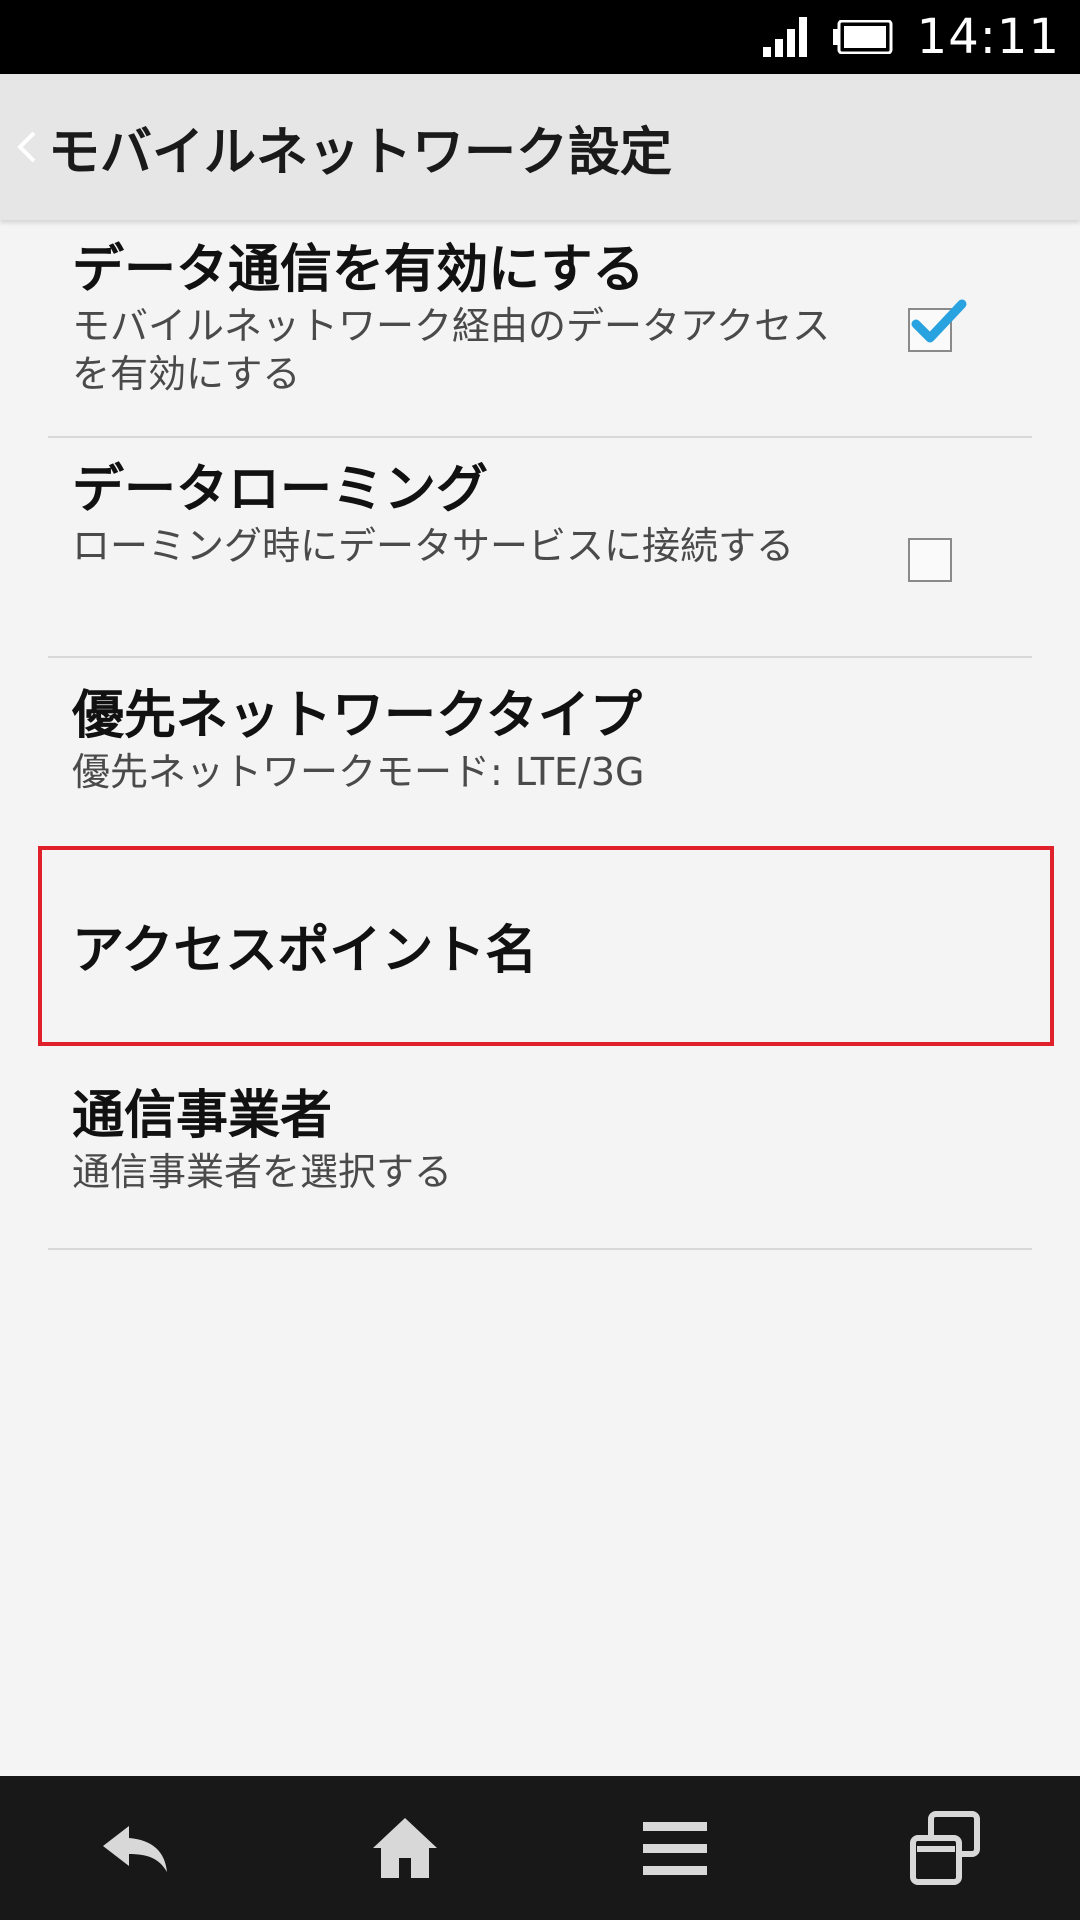  What do you see at coordinates (540, 1152) in the screenshot?
I see `setting-network-operators: 通信事業者 通信事業者を選択する` at bounding box center [540, 1152].